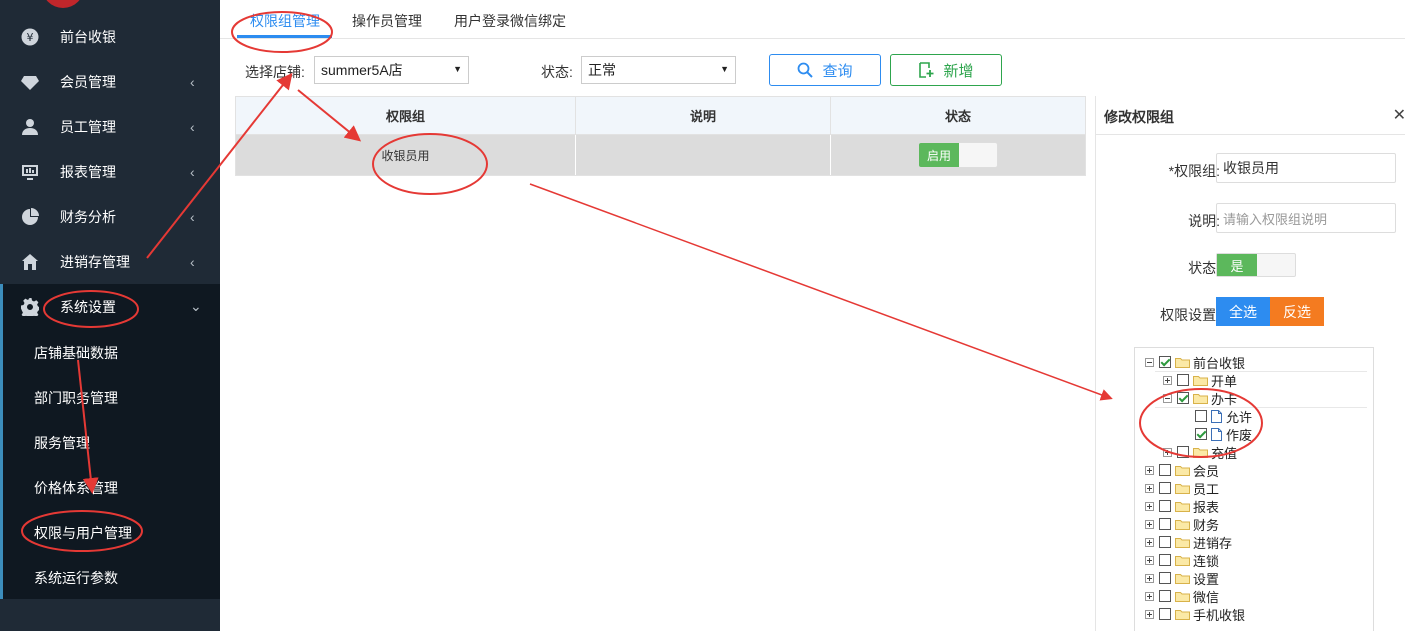 Image resolution: width=1405 pixels, height=631 pixels. What do you see at coordinates (510, 21) in the screenshot?
I see `tab-wechat-binding: 用户登录微信绑定` at bounding box center [510, 21].